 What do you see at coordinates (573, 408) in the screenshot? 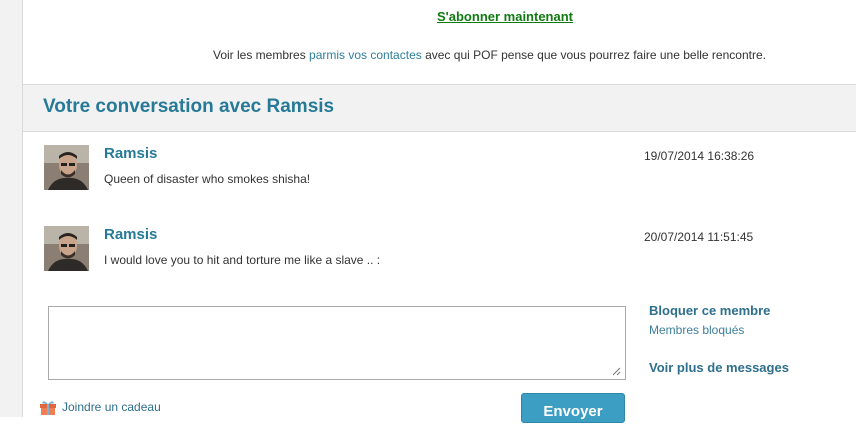
I see `send-button: Envoyer` at bounding box center [573, 408].